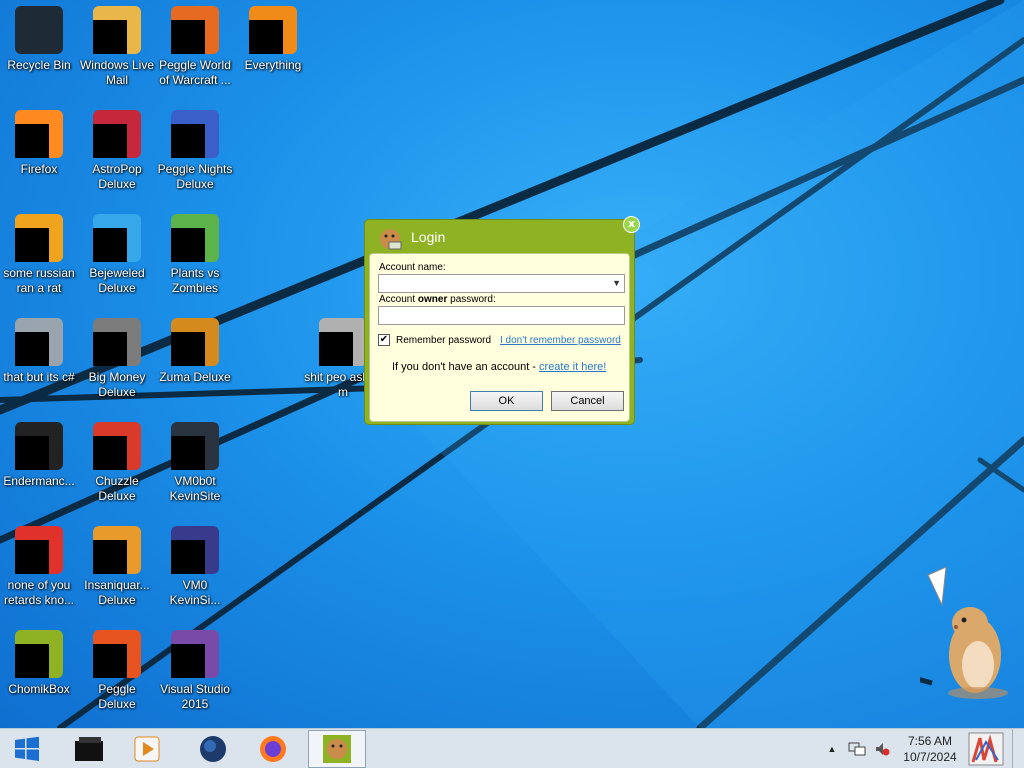 The height and width of the screenshot is (768, 1024). I want to click on desktop-icon-label: Plants vs Zombies, so click(195, 280).